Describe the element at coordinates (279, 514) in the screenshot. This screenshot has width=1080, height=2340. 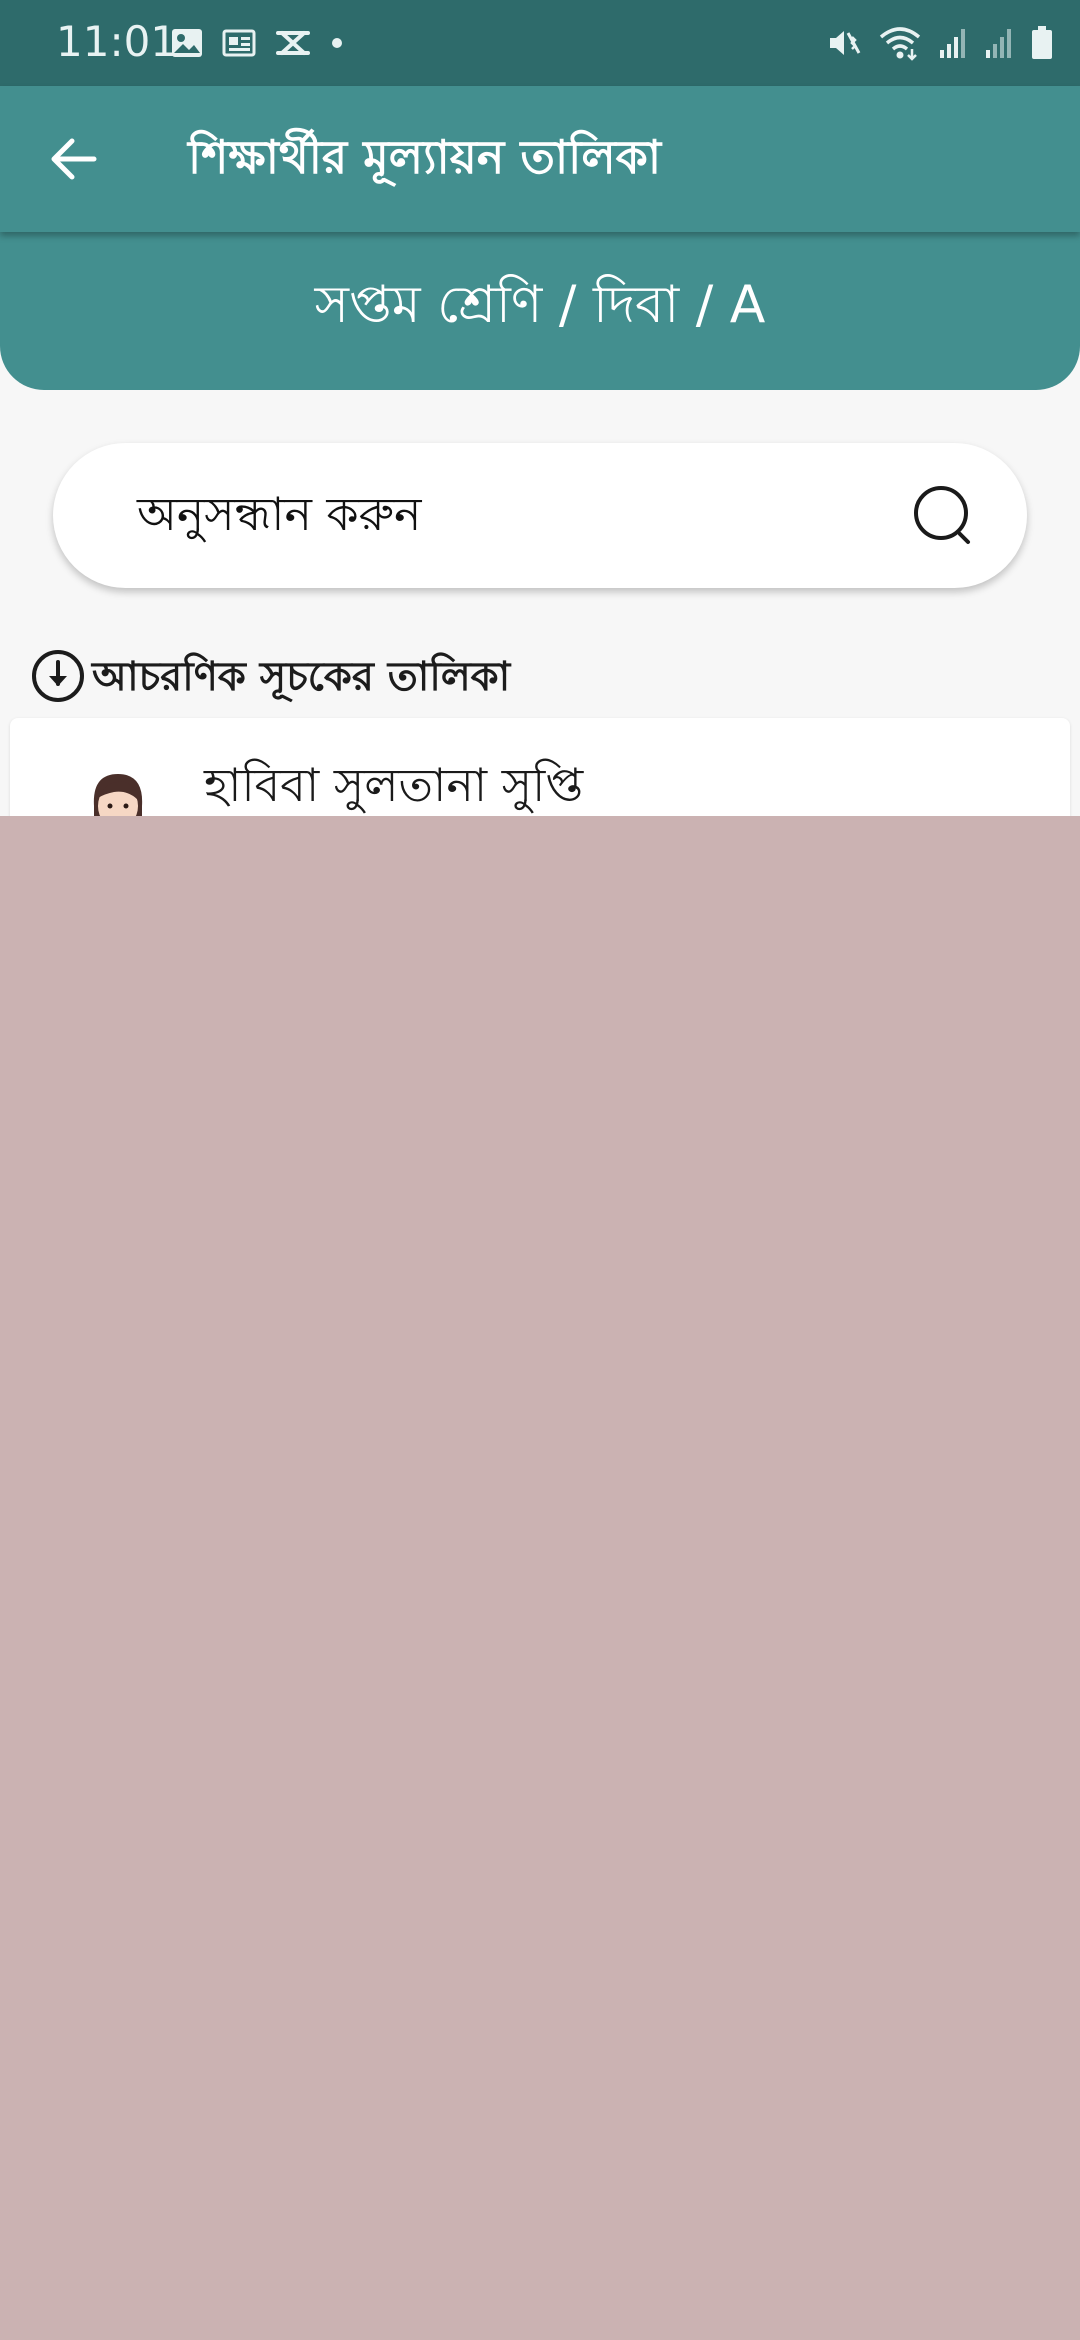
I see `search-placeholder: অনুসন্ধান করুন` at that location.